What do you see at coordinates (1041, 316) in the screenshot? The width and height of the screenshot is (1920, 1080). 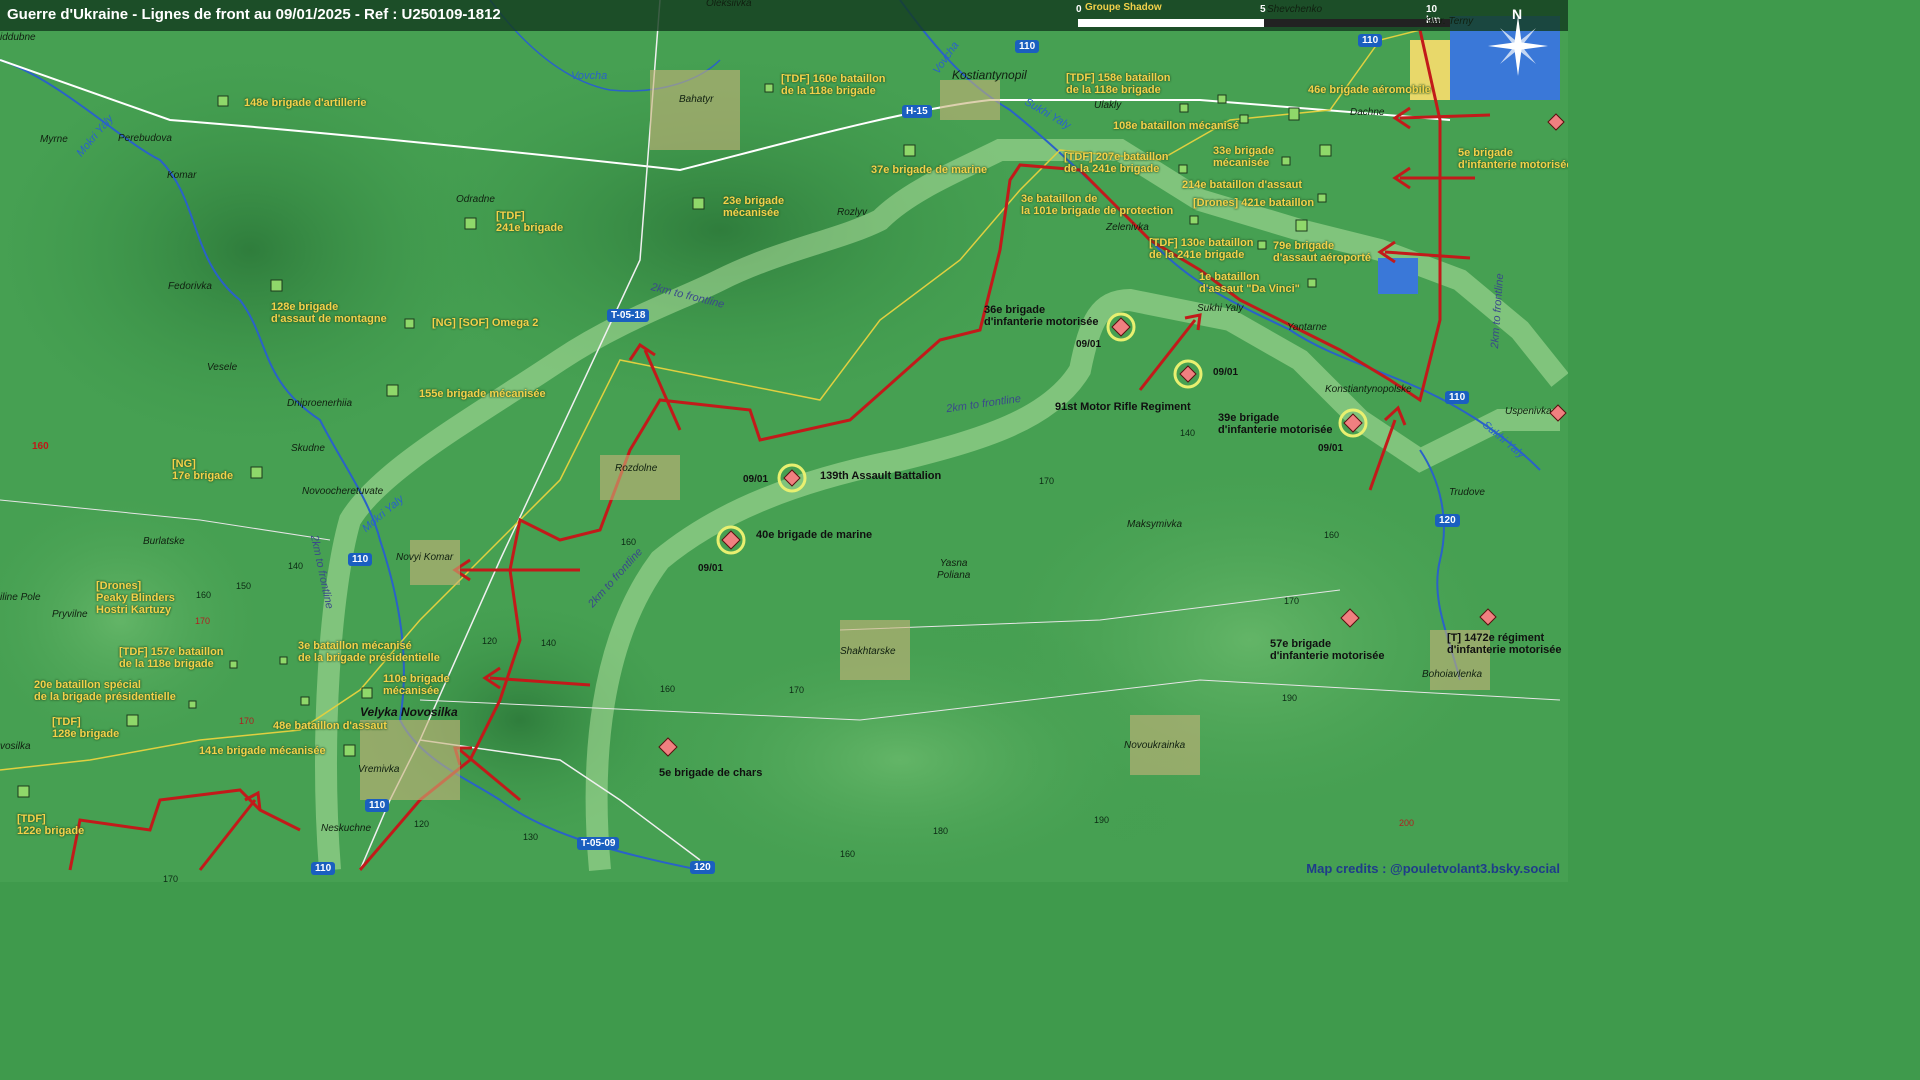 I see `ru-unit-label: 36e brigade d'infanterie motorisée` at bounding box center [1041, 316].